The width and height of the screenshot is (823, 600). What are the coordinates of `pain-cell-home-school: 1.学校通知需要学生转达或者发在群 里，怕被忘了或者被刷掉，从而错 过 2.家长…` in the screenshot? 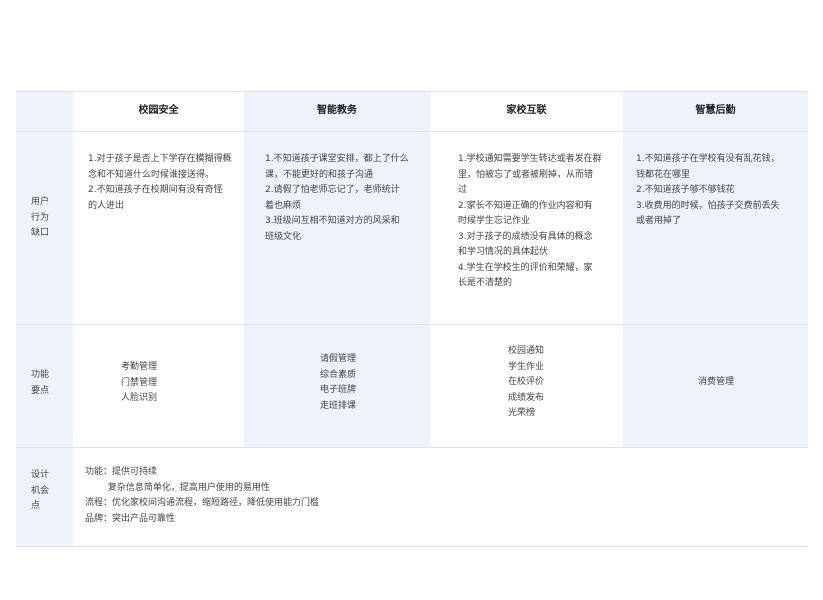 It's located at (526, 227).